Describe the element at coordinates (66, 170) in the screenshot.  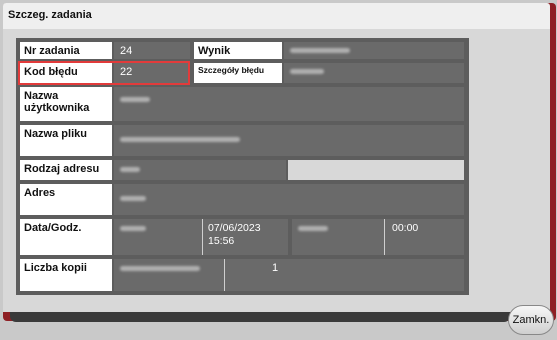
I see `address-type-label: Rodzaj adresu` at that location.